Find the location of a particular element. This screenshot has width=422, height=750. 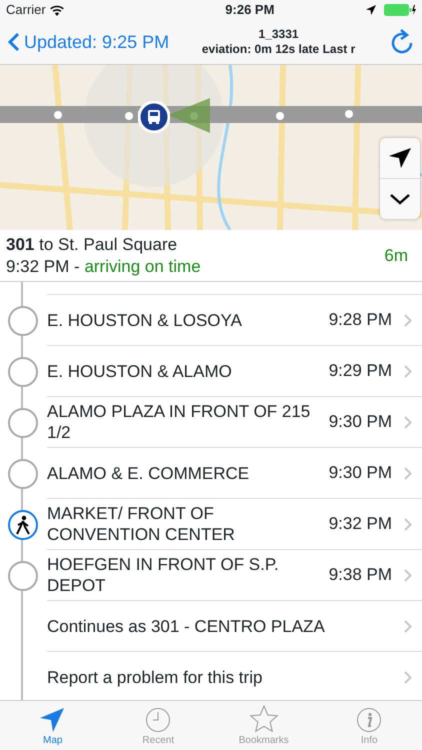

countdown: 6m is located at coordinates (396, 255).